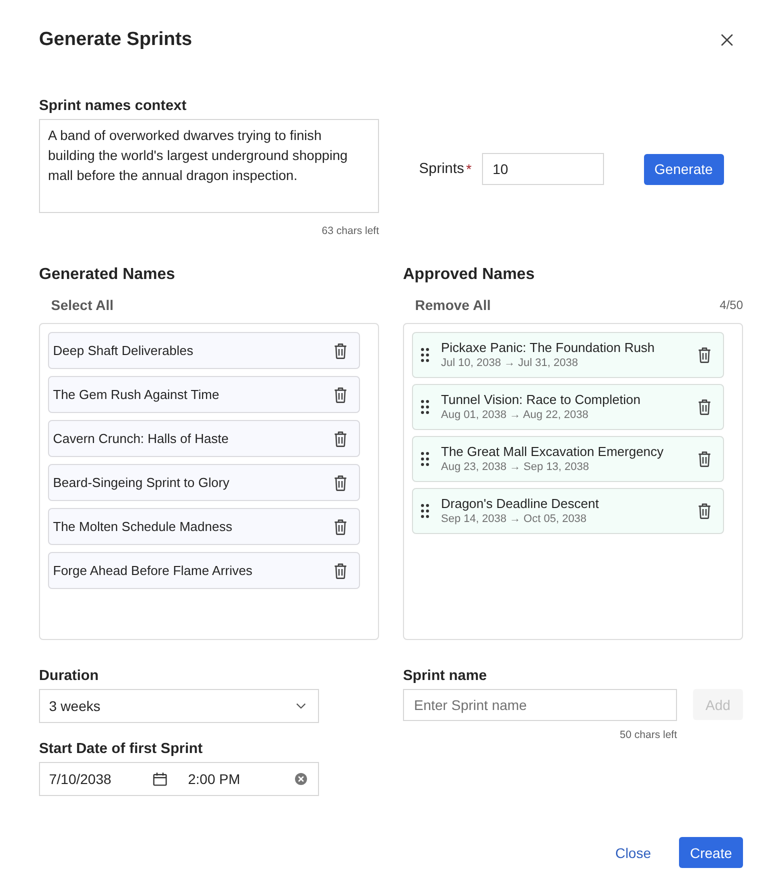 Image resolution: width=780 pixels, height=894 pixels. I want to click on field-label: Sprints, so click(441, 169).